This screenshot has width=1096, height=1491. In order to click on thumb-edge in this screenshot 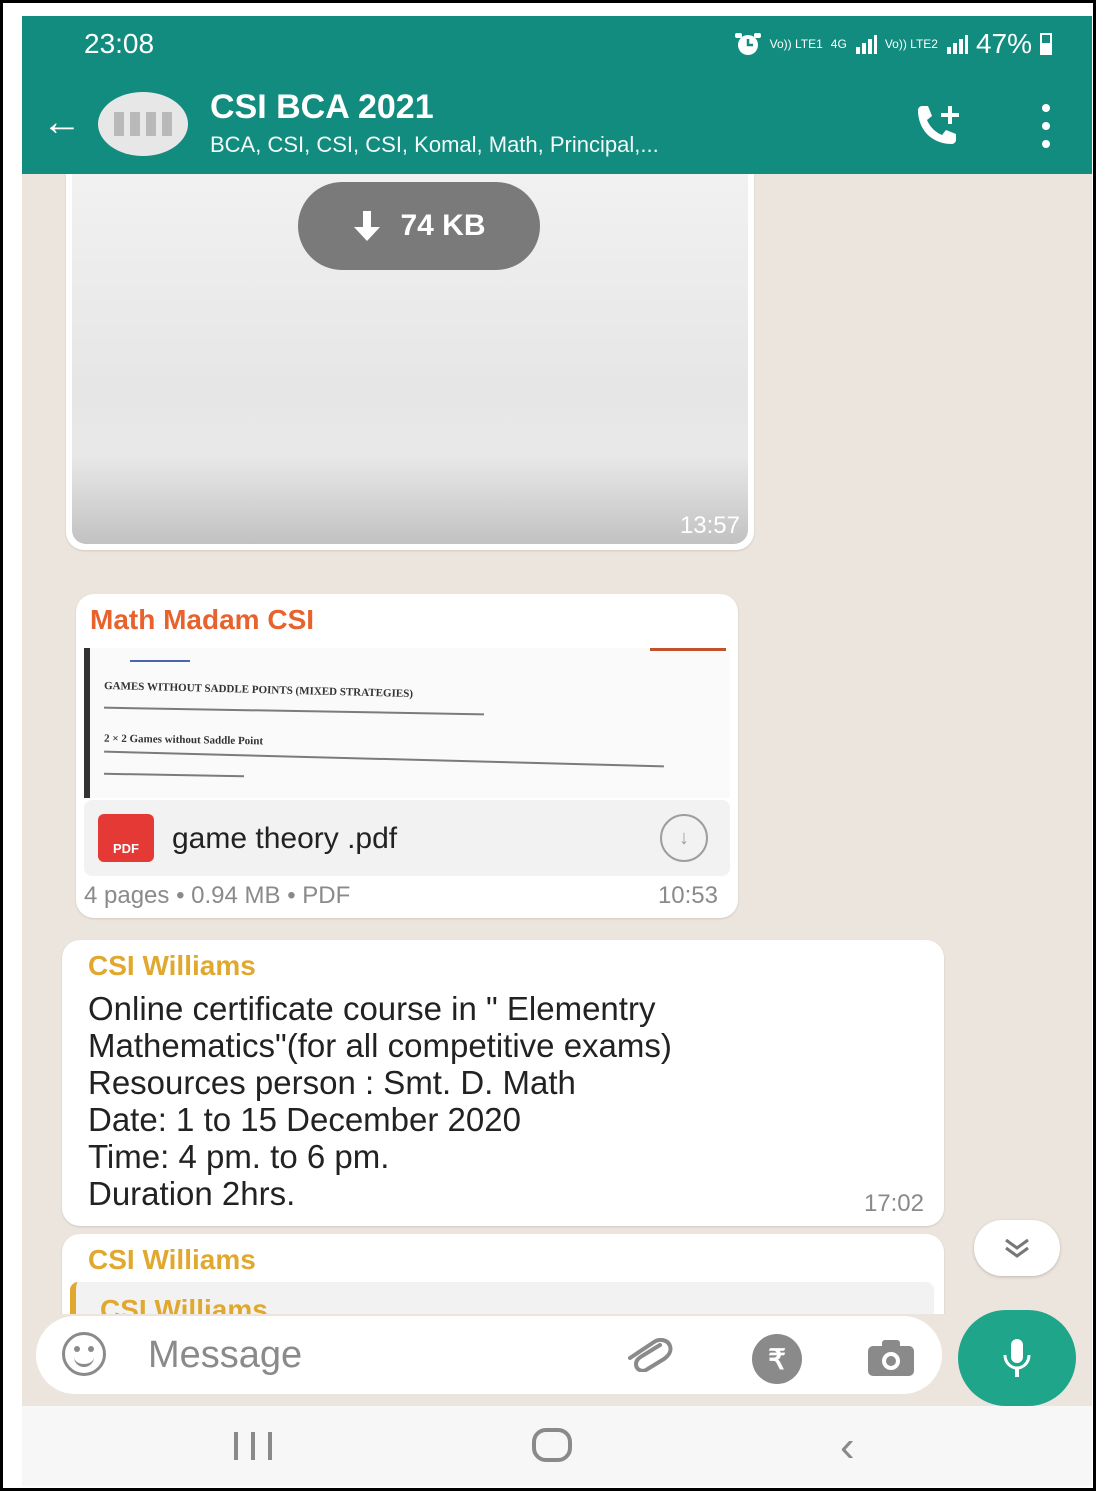, I will do `click(688, 649)`.